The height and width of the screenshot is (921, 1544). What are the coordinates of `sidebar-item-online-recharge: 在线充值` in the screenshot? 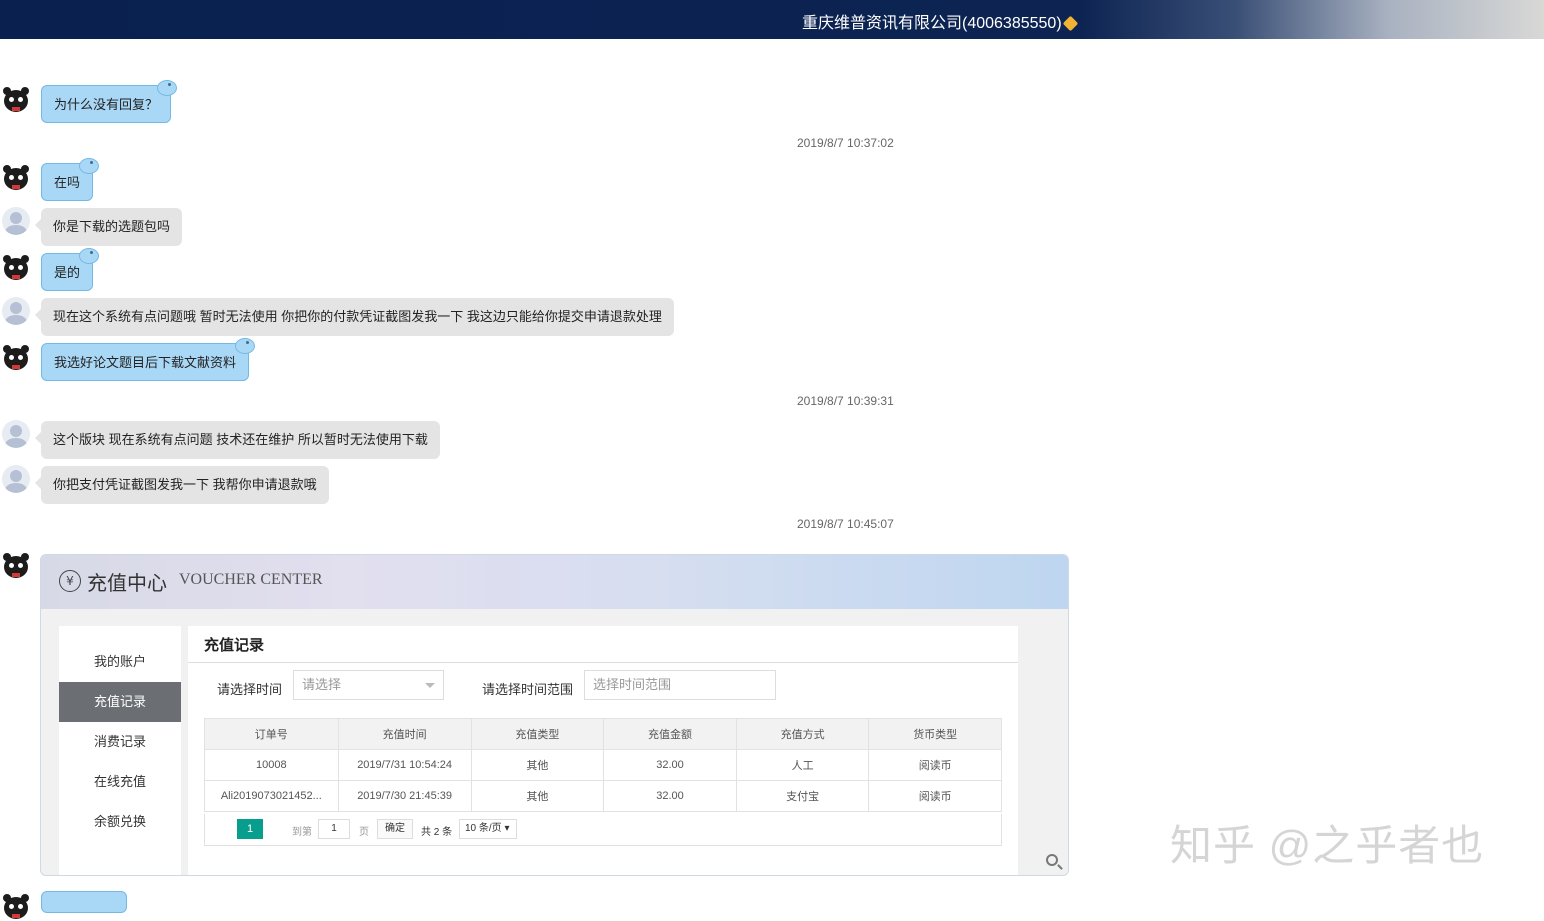 It's located at (119, 781).